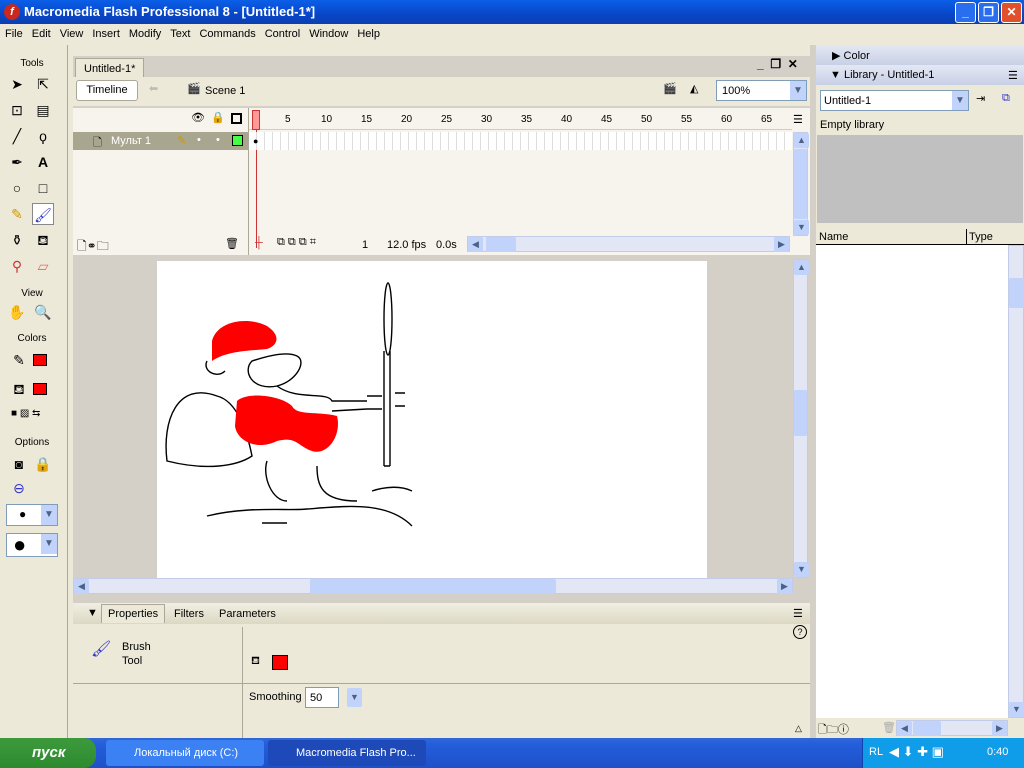  Describe the element at coordinates (798, 119) in the screenshot. I see `timeline-menu-icon: ☰` at that location.